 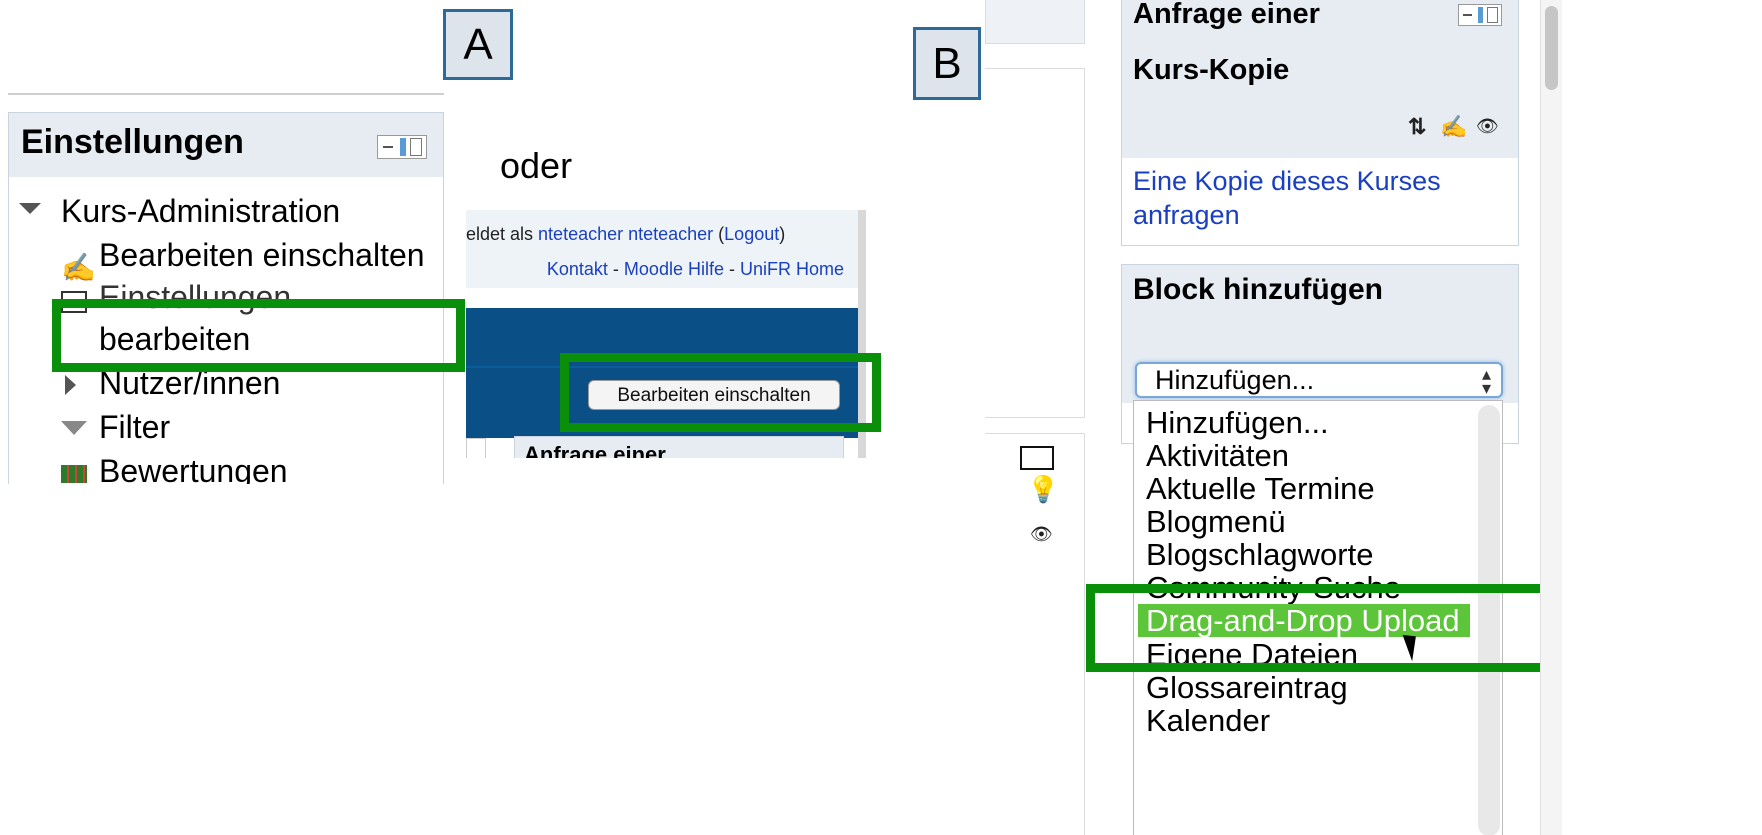 I want to click on contact-link: Kontakt, so click(x=577, y=269).